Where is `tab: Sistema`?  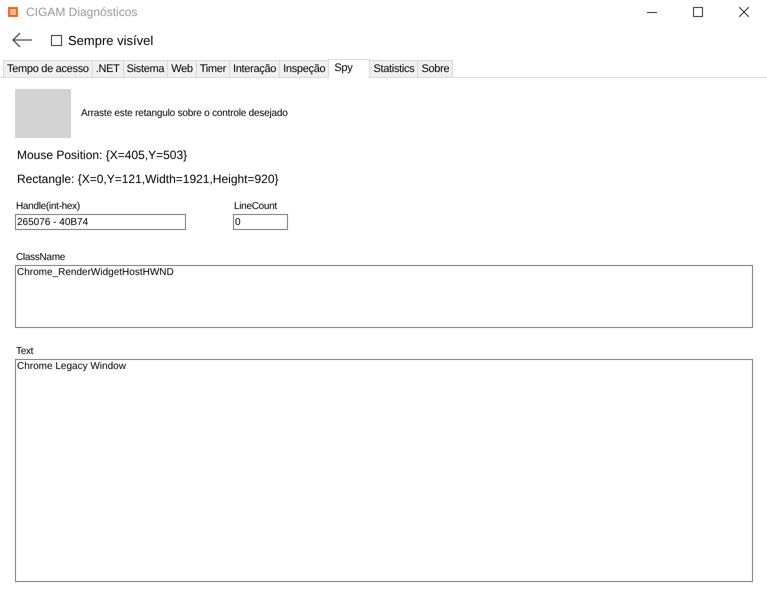
tab: Sistema is located at coordinates (145, 68).